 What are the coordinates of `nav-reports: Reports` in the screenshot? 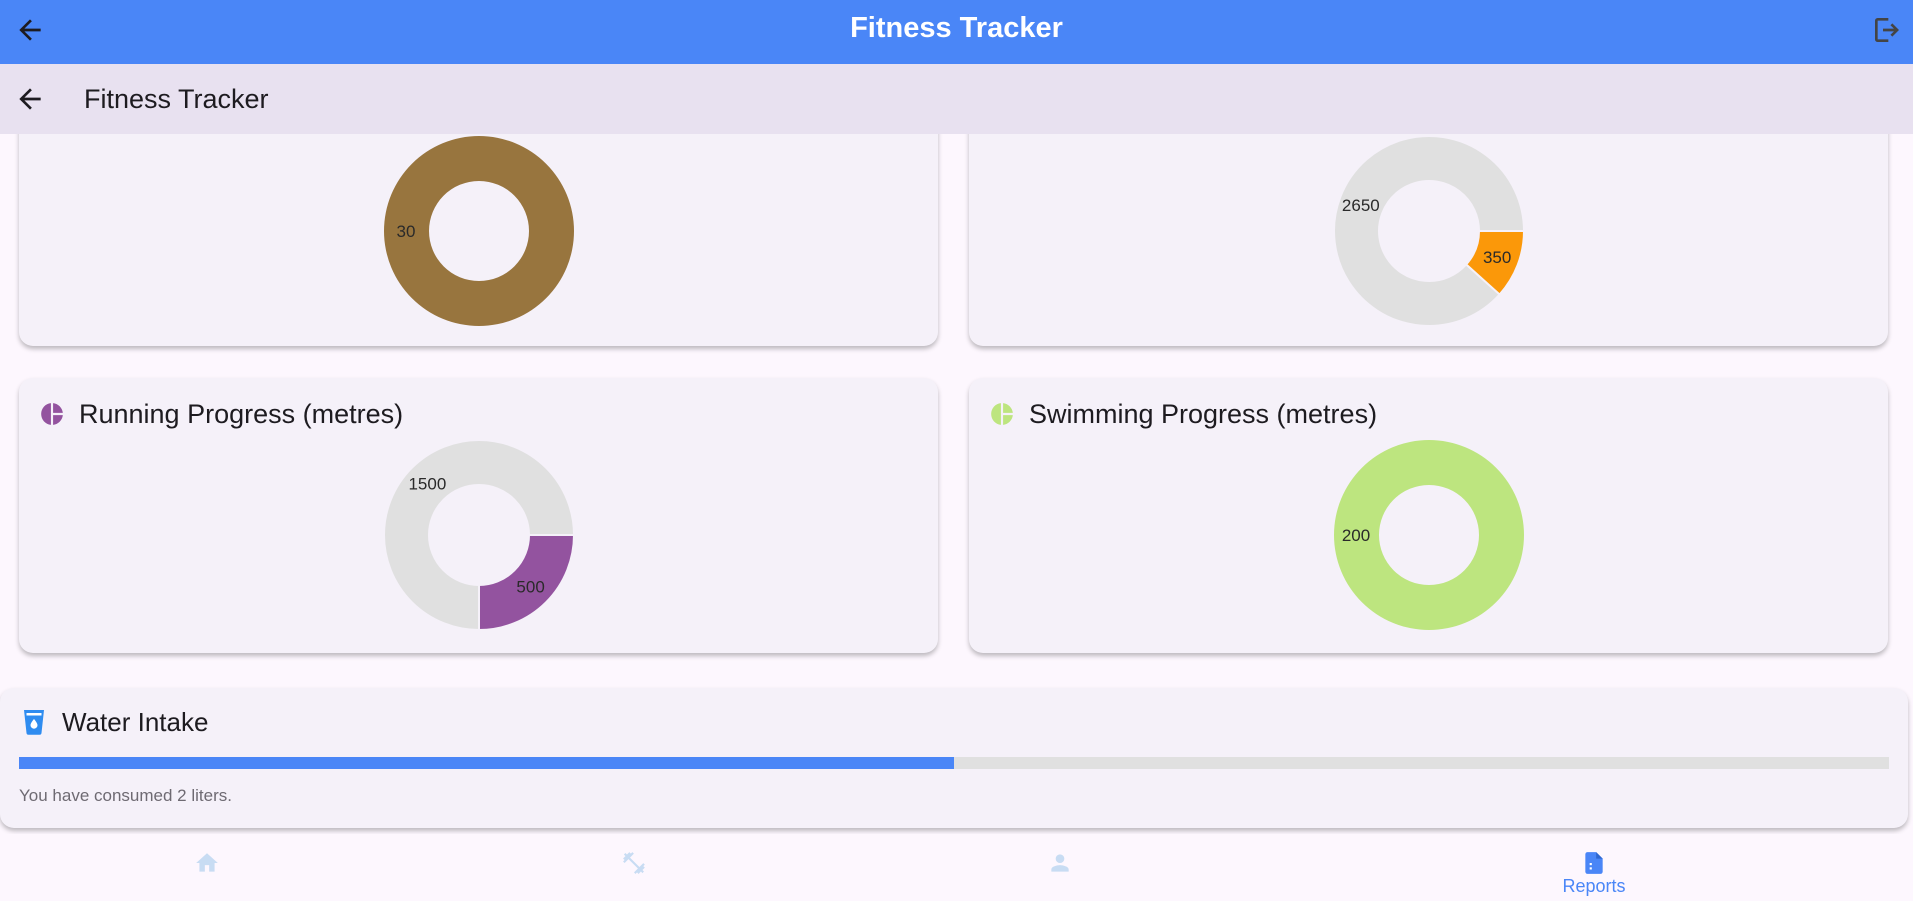 It's located at (1594, 867).